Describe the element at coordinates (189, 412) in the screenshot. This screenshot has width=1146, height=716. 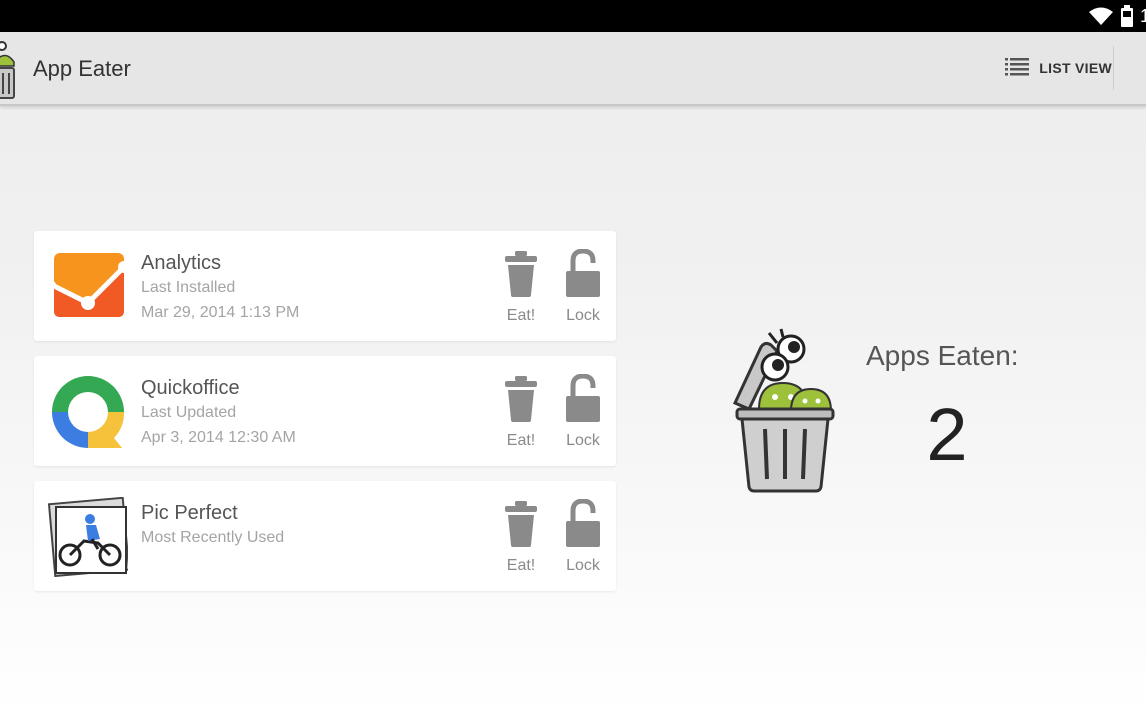
I see `app-status: Last Updated` at that location.